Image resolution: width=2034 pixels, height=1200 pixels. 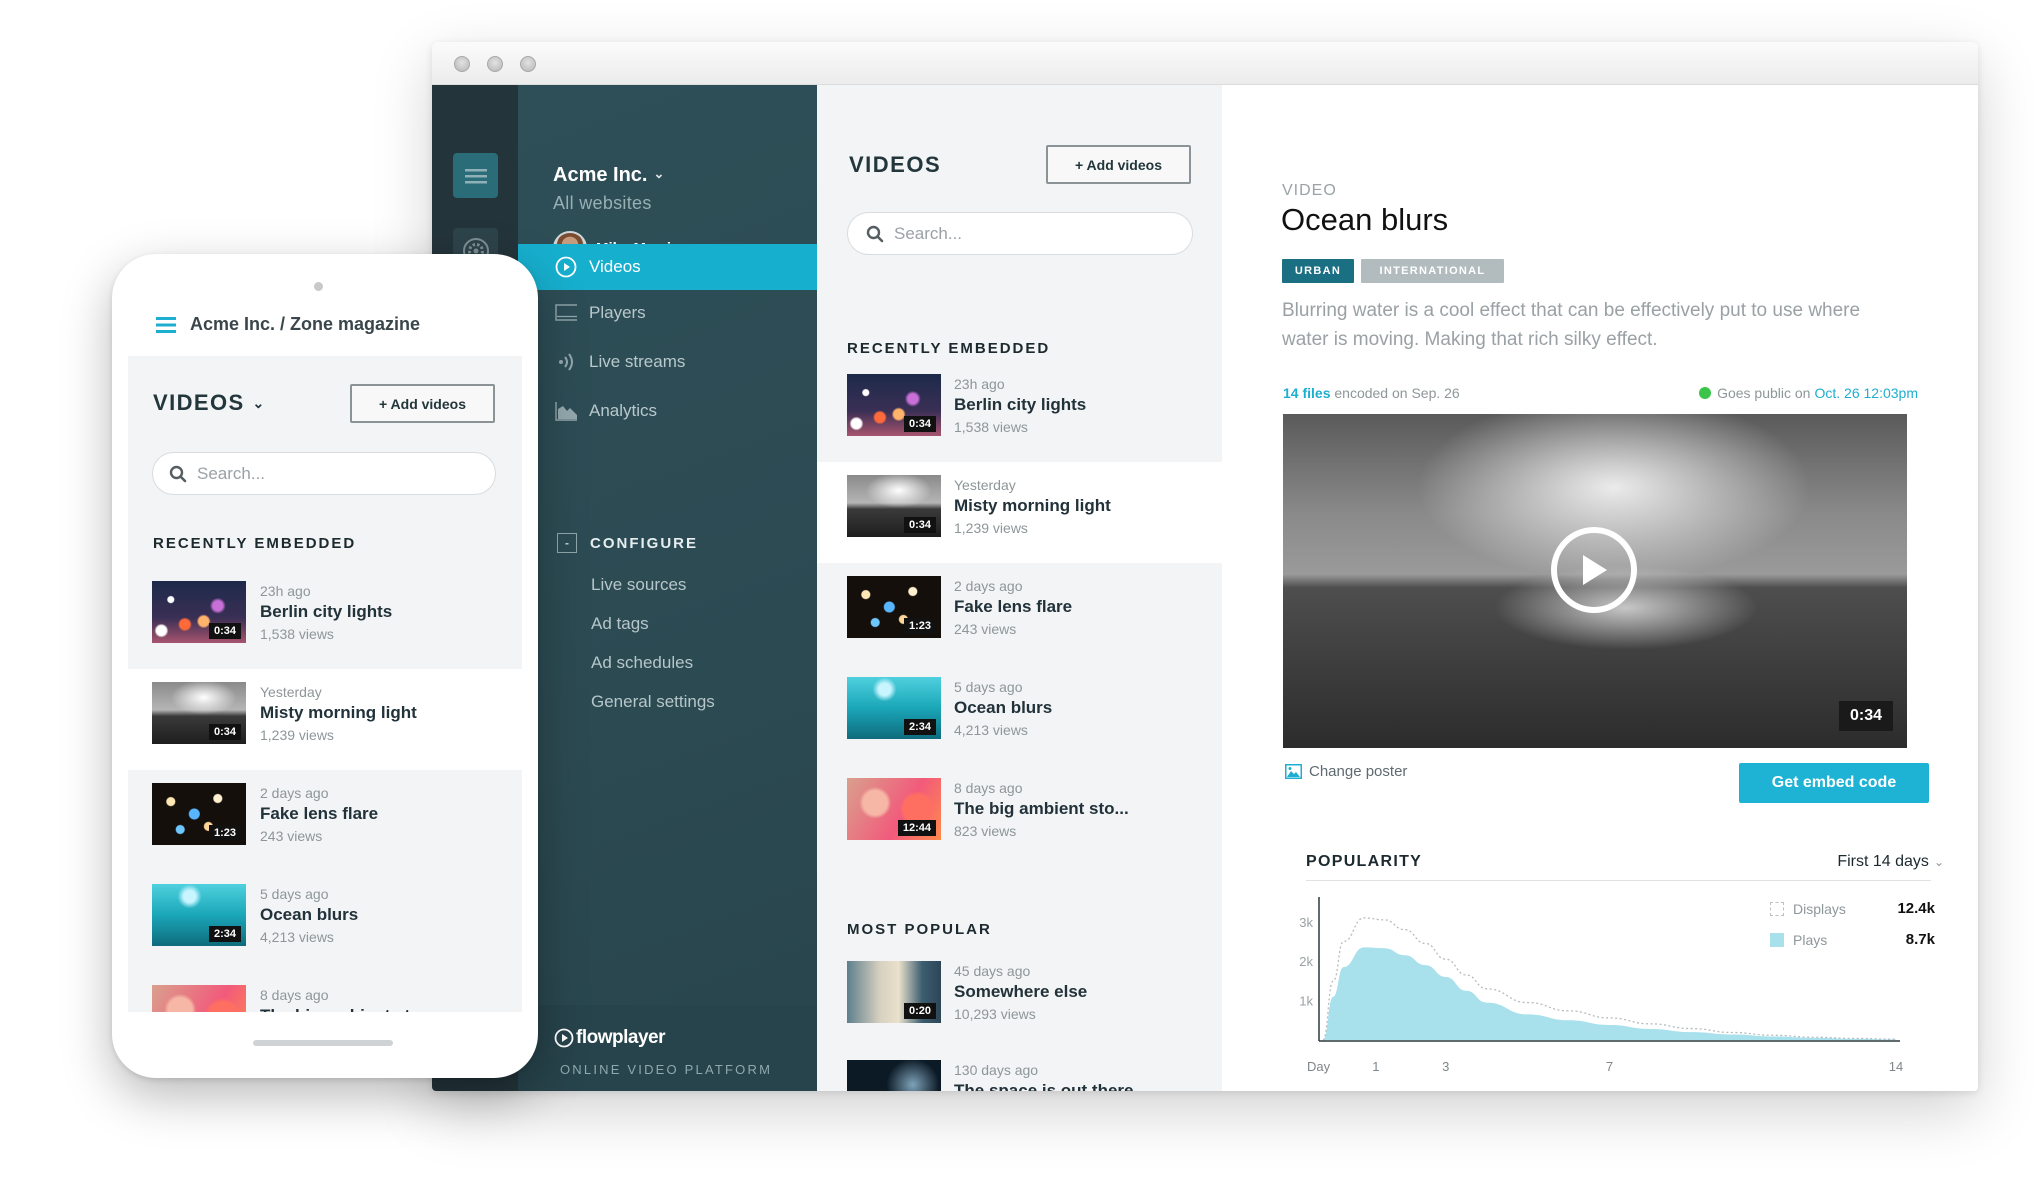 What do you see at coordinates (291, 836) in the screenshot?
I see `video-views: 243 views` at bounding box center [291, 836].